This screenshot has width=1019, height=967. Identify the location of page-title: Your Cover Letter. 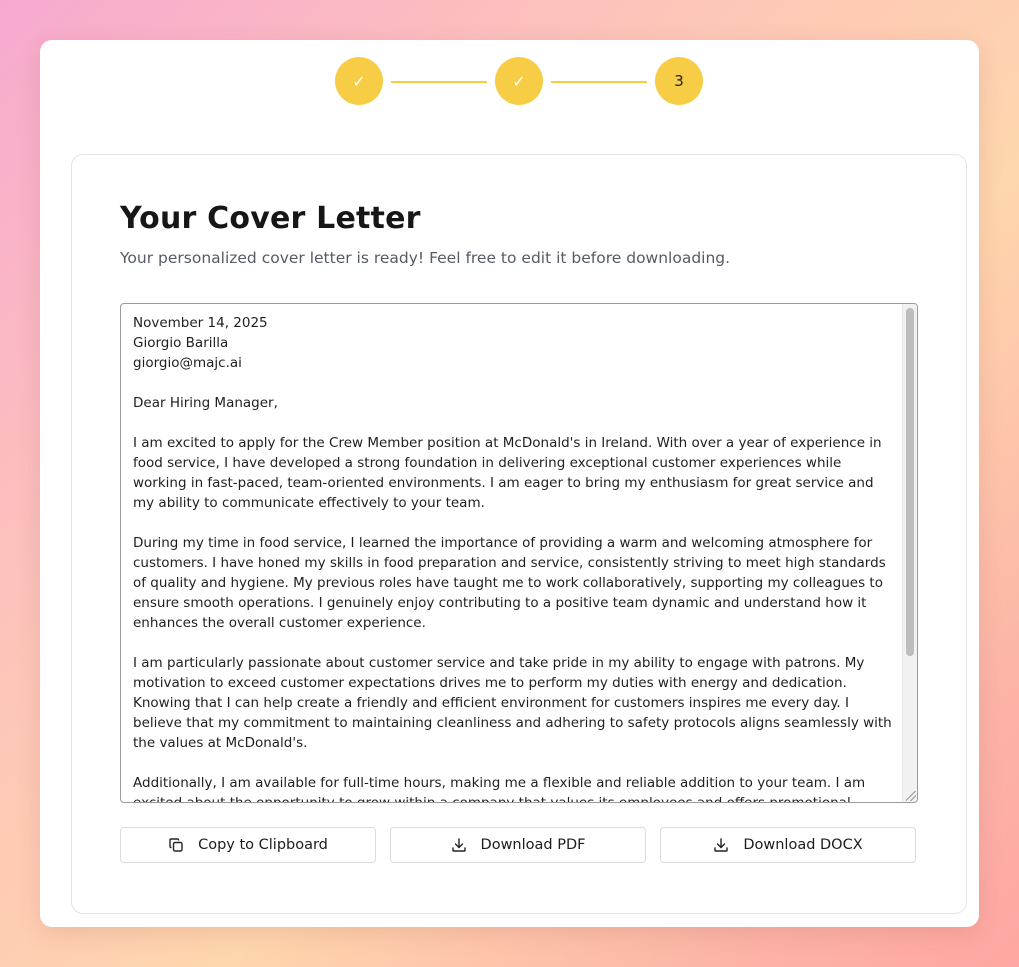
(270, 218).